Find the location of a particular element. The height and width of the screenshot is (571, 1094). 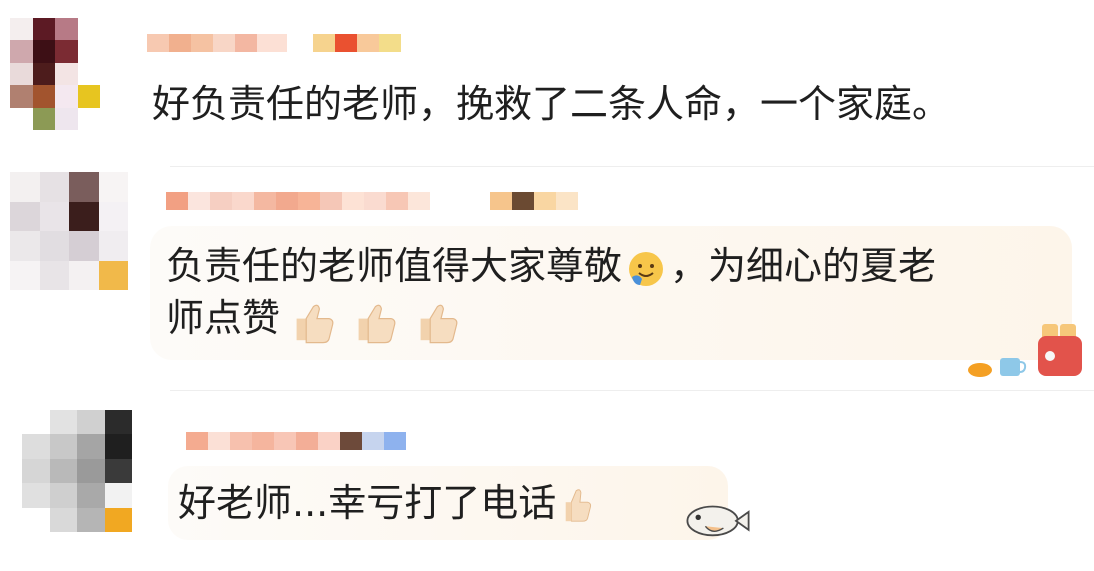

coffee-sticker-icon is located at coordinates (997, 367).